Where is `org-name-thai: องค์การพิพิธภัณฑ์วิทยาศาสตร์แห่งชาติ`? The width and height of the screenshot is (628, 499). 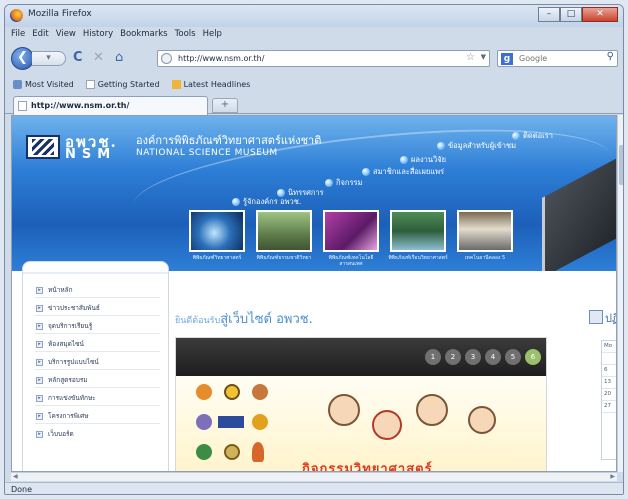
org-name-thai: องค์การพิพิธภัณฑ์วิทยาศาสตร์แห่งชาติ is located at coordinates (229, 140).